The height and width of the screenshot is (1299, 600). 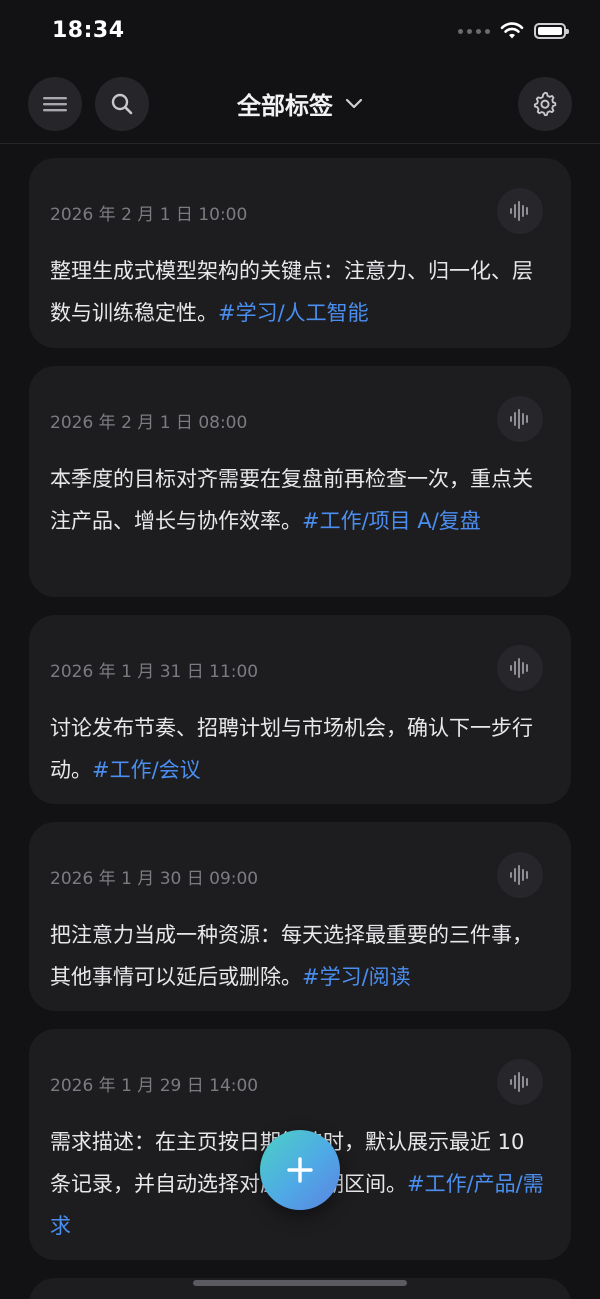 What do you see at coordinates (551, 31) in the screenshot?
I see `battery-icon` at bounding box center [551, 31].